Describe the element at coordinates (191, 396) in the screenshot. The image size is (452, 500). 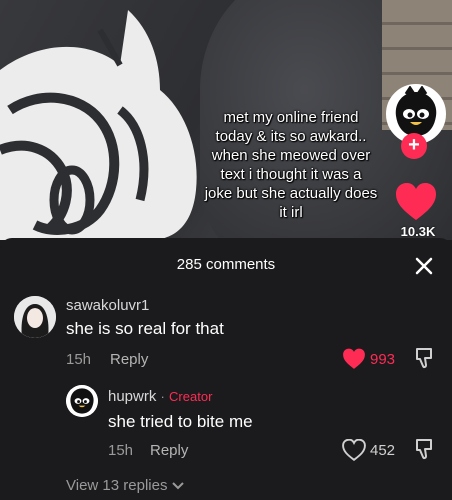
I see `creator-badge: Creator` at that location.